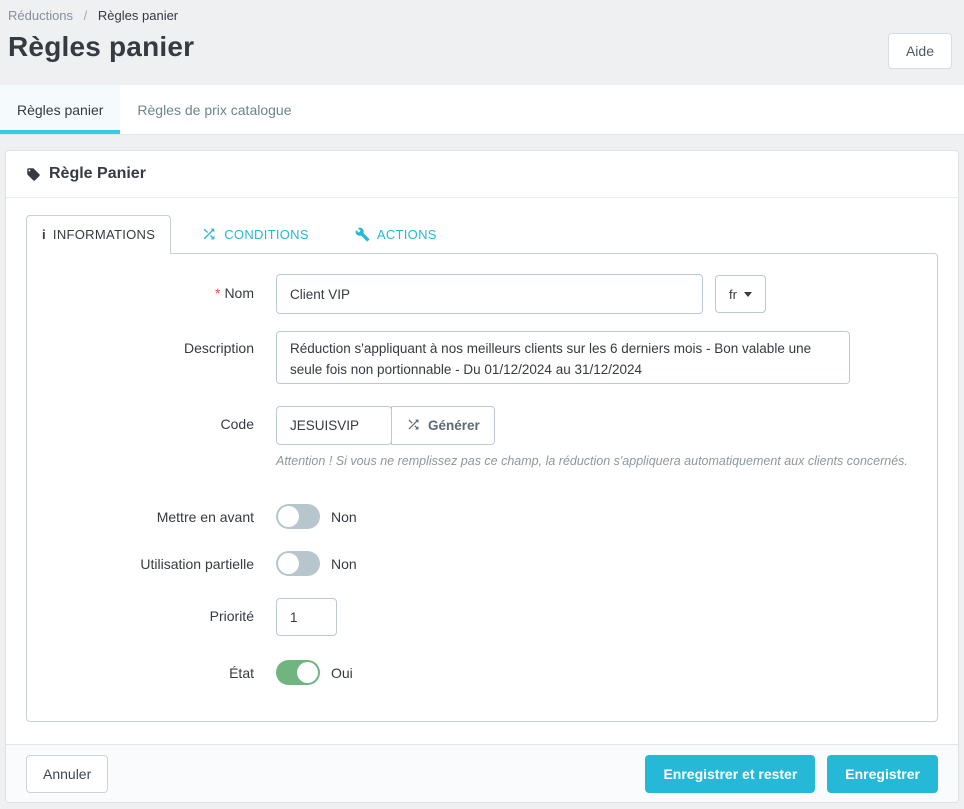 This screenshot has height=809, width=964. What do you see at coordinates (231, 616) in the screenshot?
I see `priority-label: Priorité` at bounding box center [231, 616].